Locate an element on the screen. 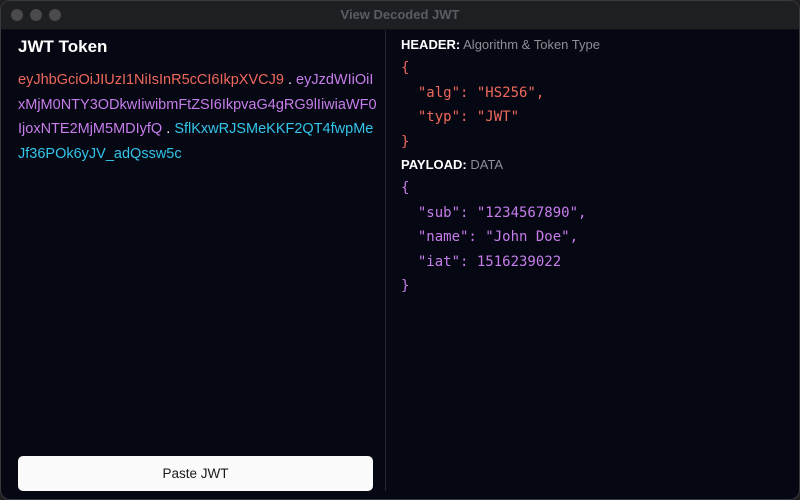 The height and width of the screenshot is (500, 800). header-json: { "alg": "HS256", "typ": "JWT" } is located at coordinates (473, 105).